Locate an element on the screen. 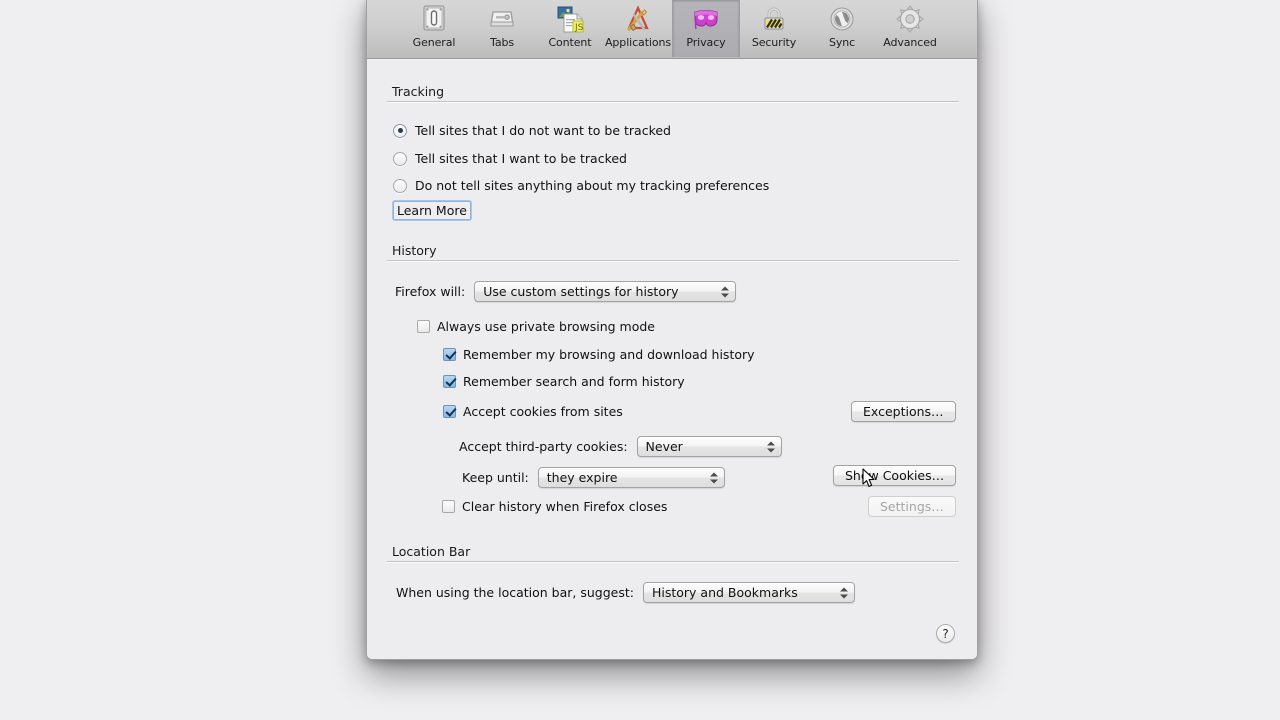 The width and height of the screenshot is (1280, 720). toolbar-item-security: Security is located at coordinates (774, 28).